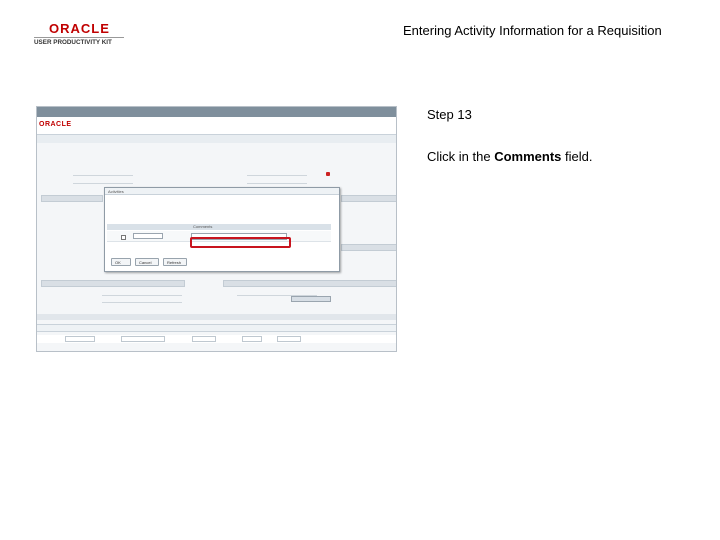  What do you see at coordinates (79, 37) in the screenshot?
I see `logo-divider` at bounding box center [79, 37].